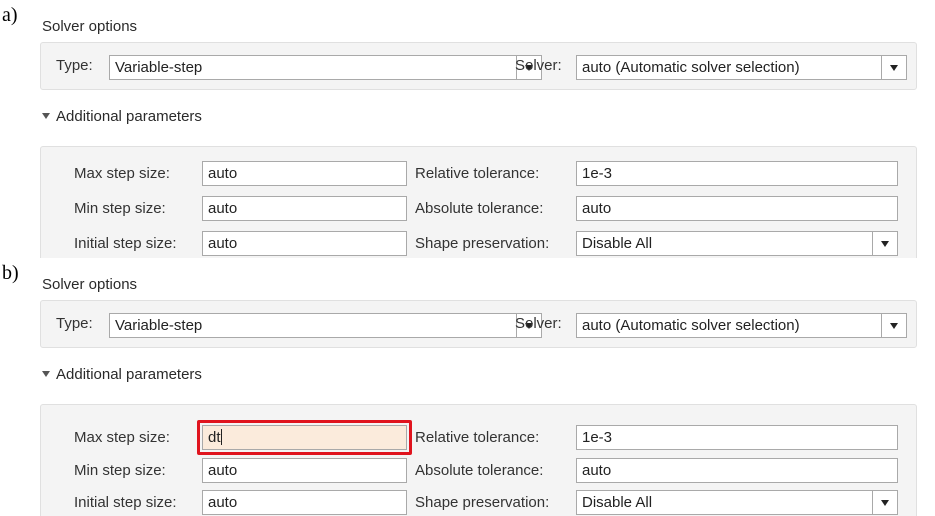 This screenshot has height=516, width=935. I want to click on figure-label: b), so click(10, 273).